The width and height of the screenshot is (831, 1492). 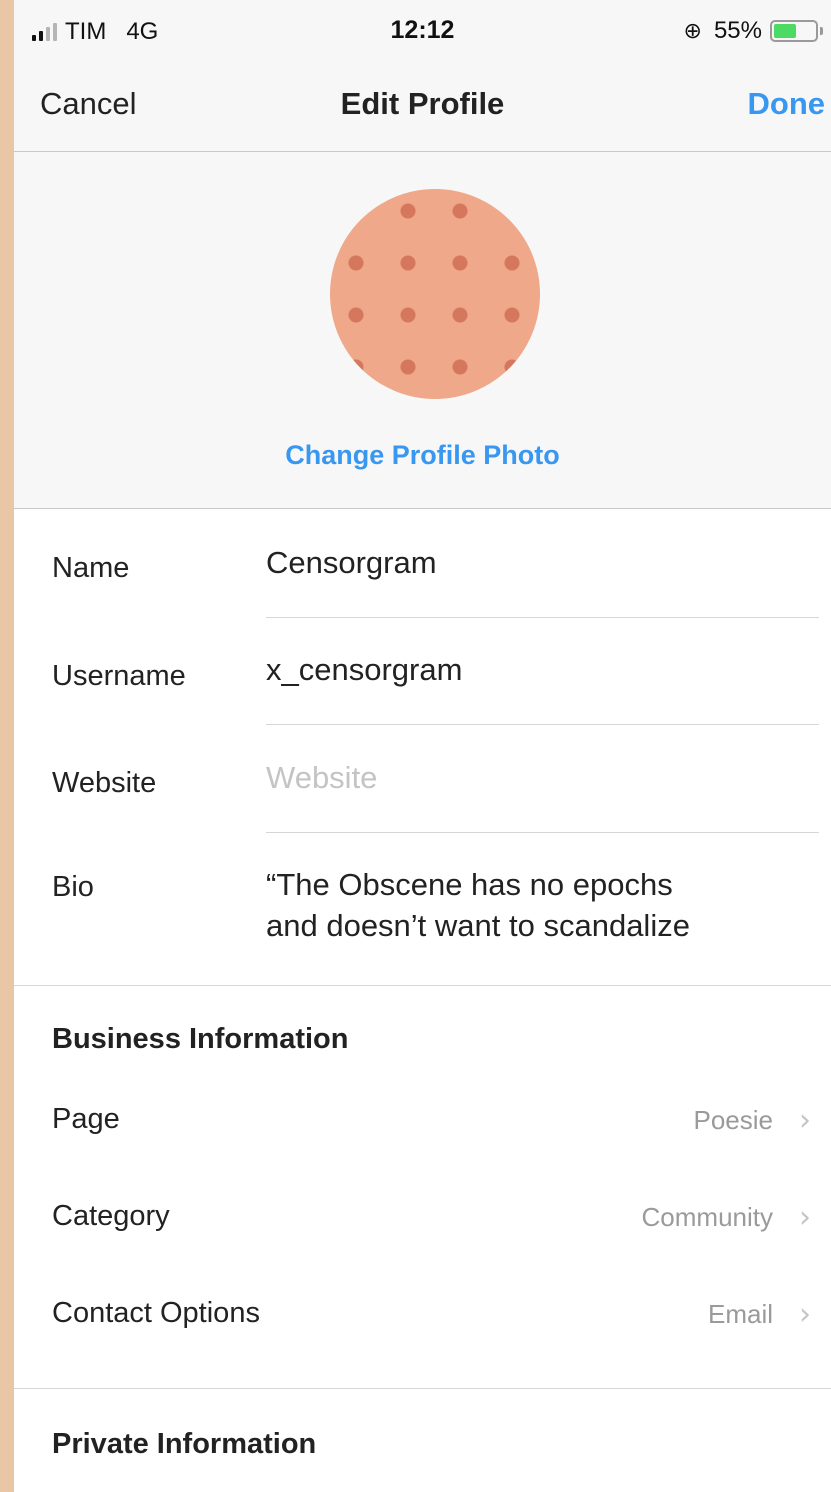 I want to click on name-row: Name, so click(x=422, y=563).